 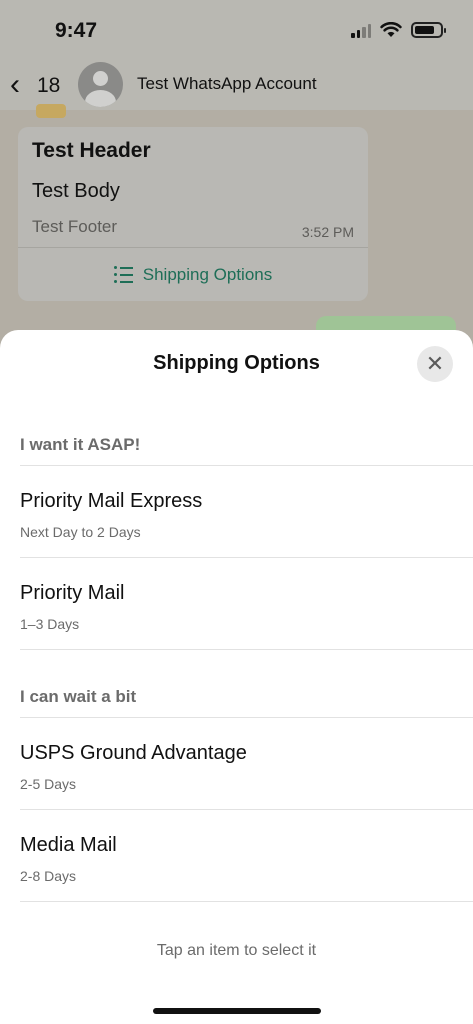 What do you see at coordinates (48, 876) in the screenshot?
I see `option-description: 2-8 Days` at bounding box center [48, 876].